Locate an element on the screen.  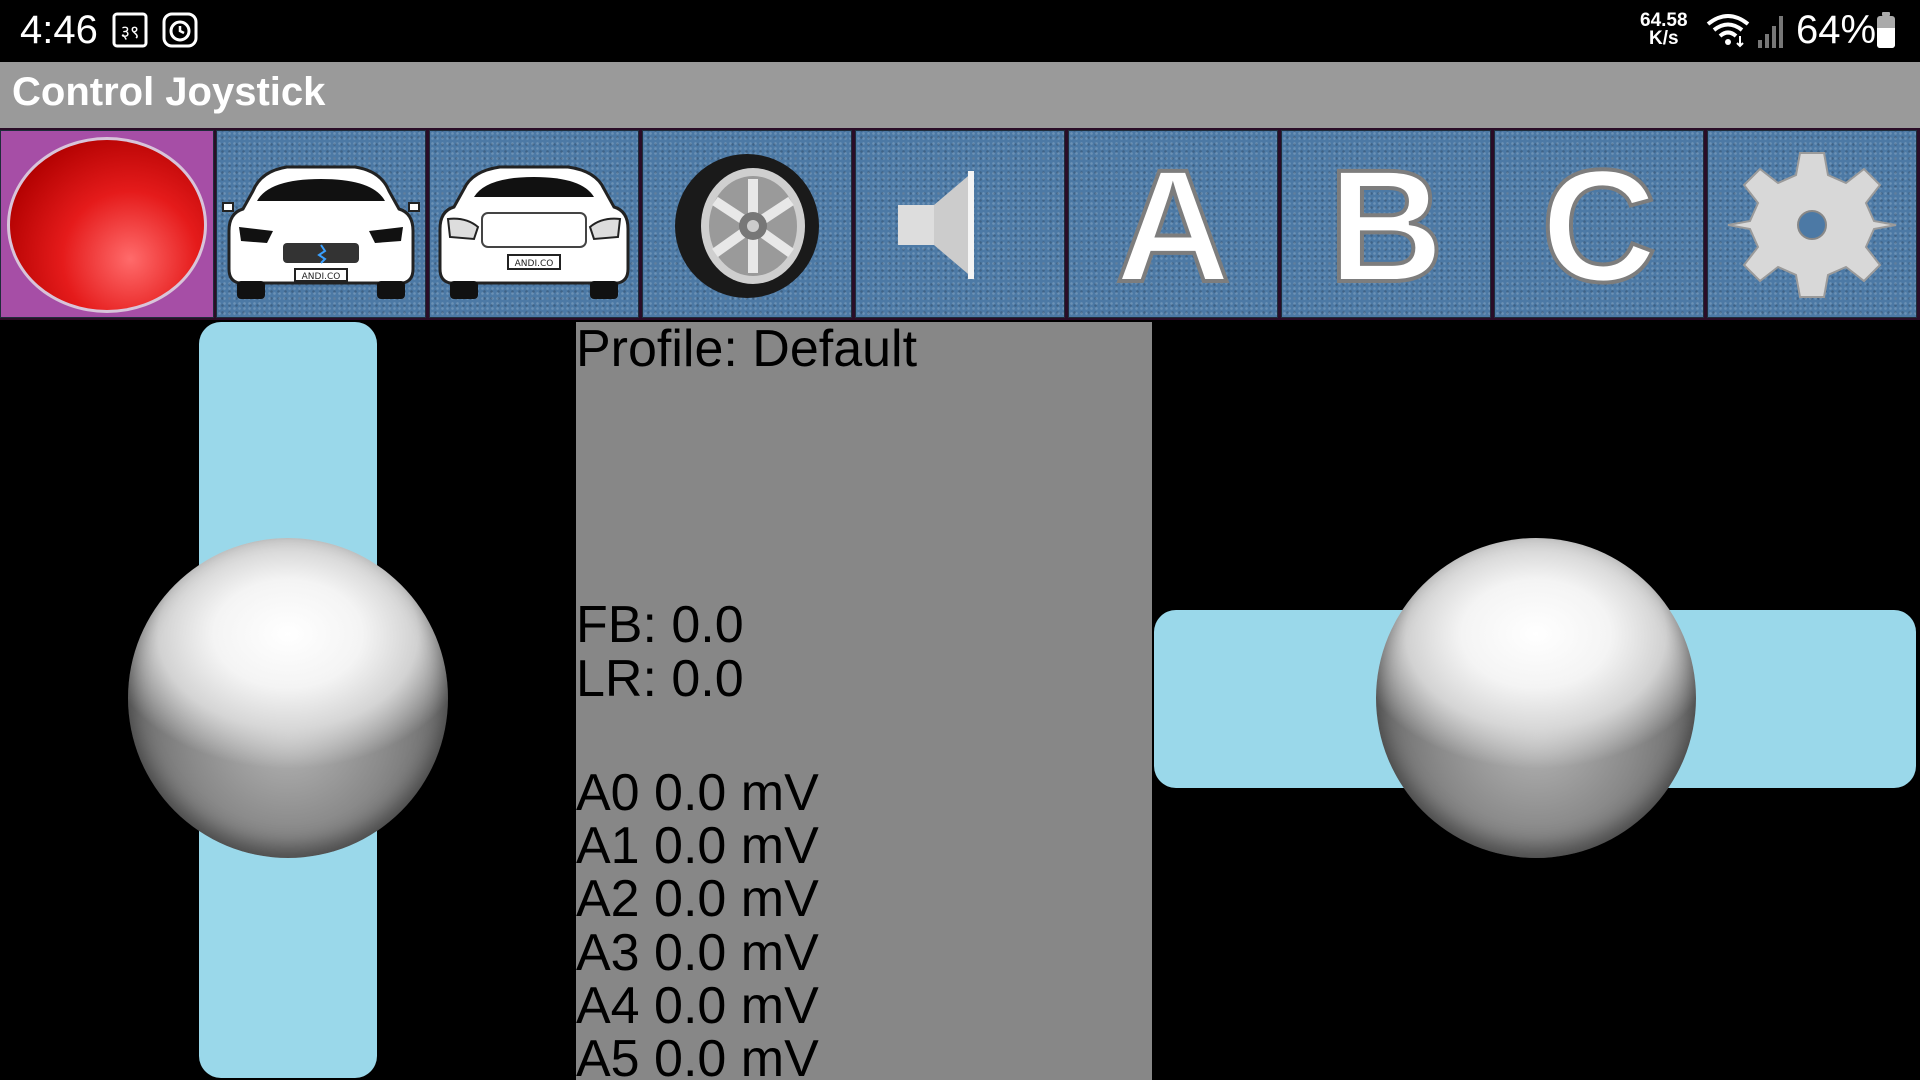
b-button: B is located at coordinates (1386, 224).